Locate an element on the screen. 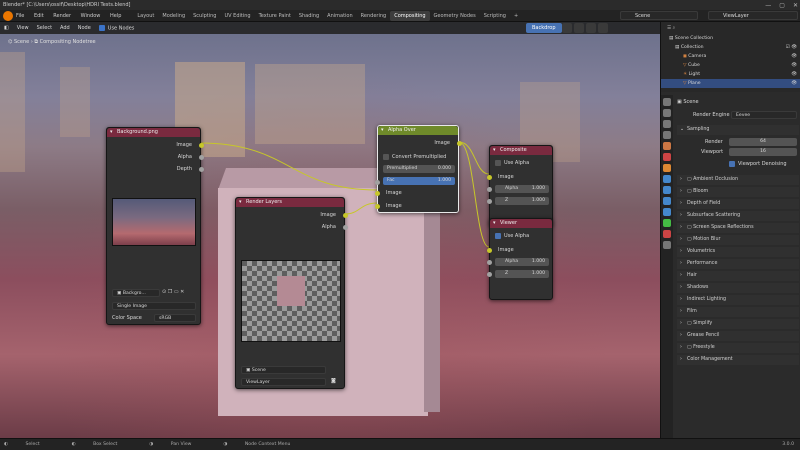  outliner-item-cube: ▽ Cube 👁 is located at coordinates (730, 65).